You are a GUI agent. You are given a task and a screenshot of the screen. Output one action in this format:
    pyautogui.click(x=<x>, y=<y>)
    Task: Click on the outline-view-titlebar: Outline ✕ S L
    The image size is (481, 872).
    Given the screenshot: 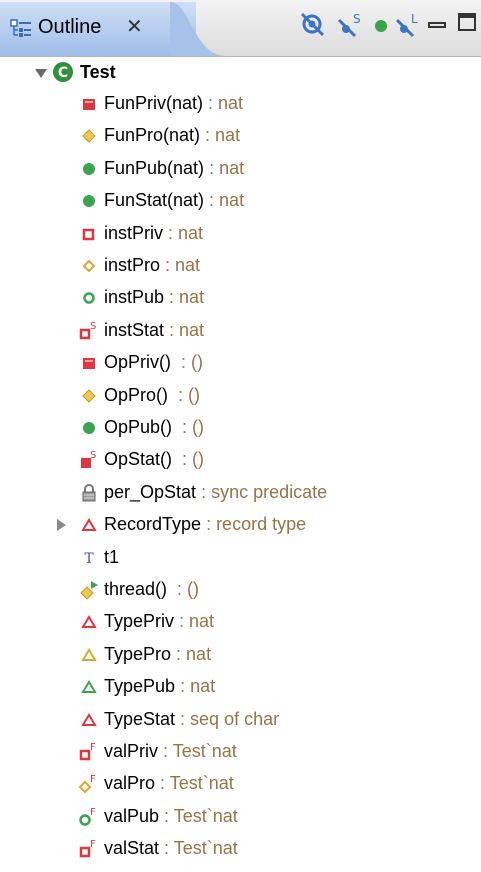 What is the action you would take?
    pyautogui.click(x=240, y=28)
    